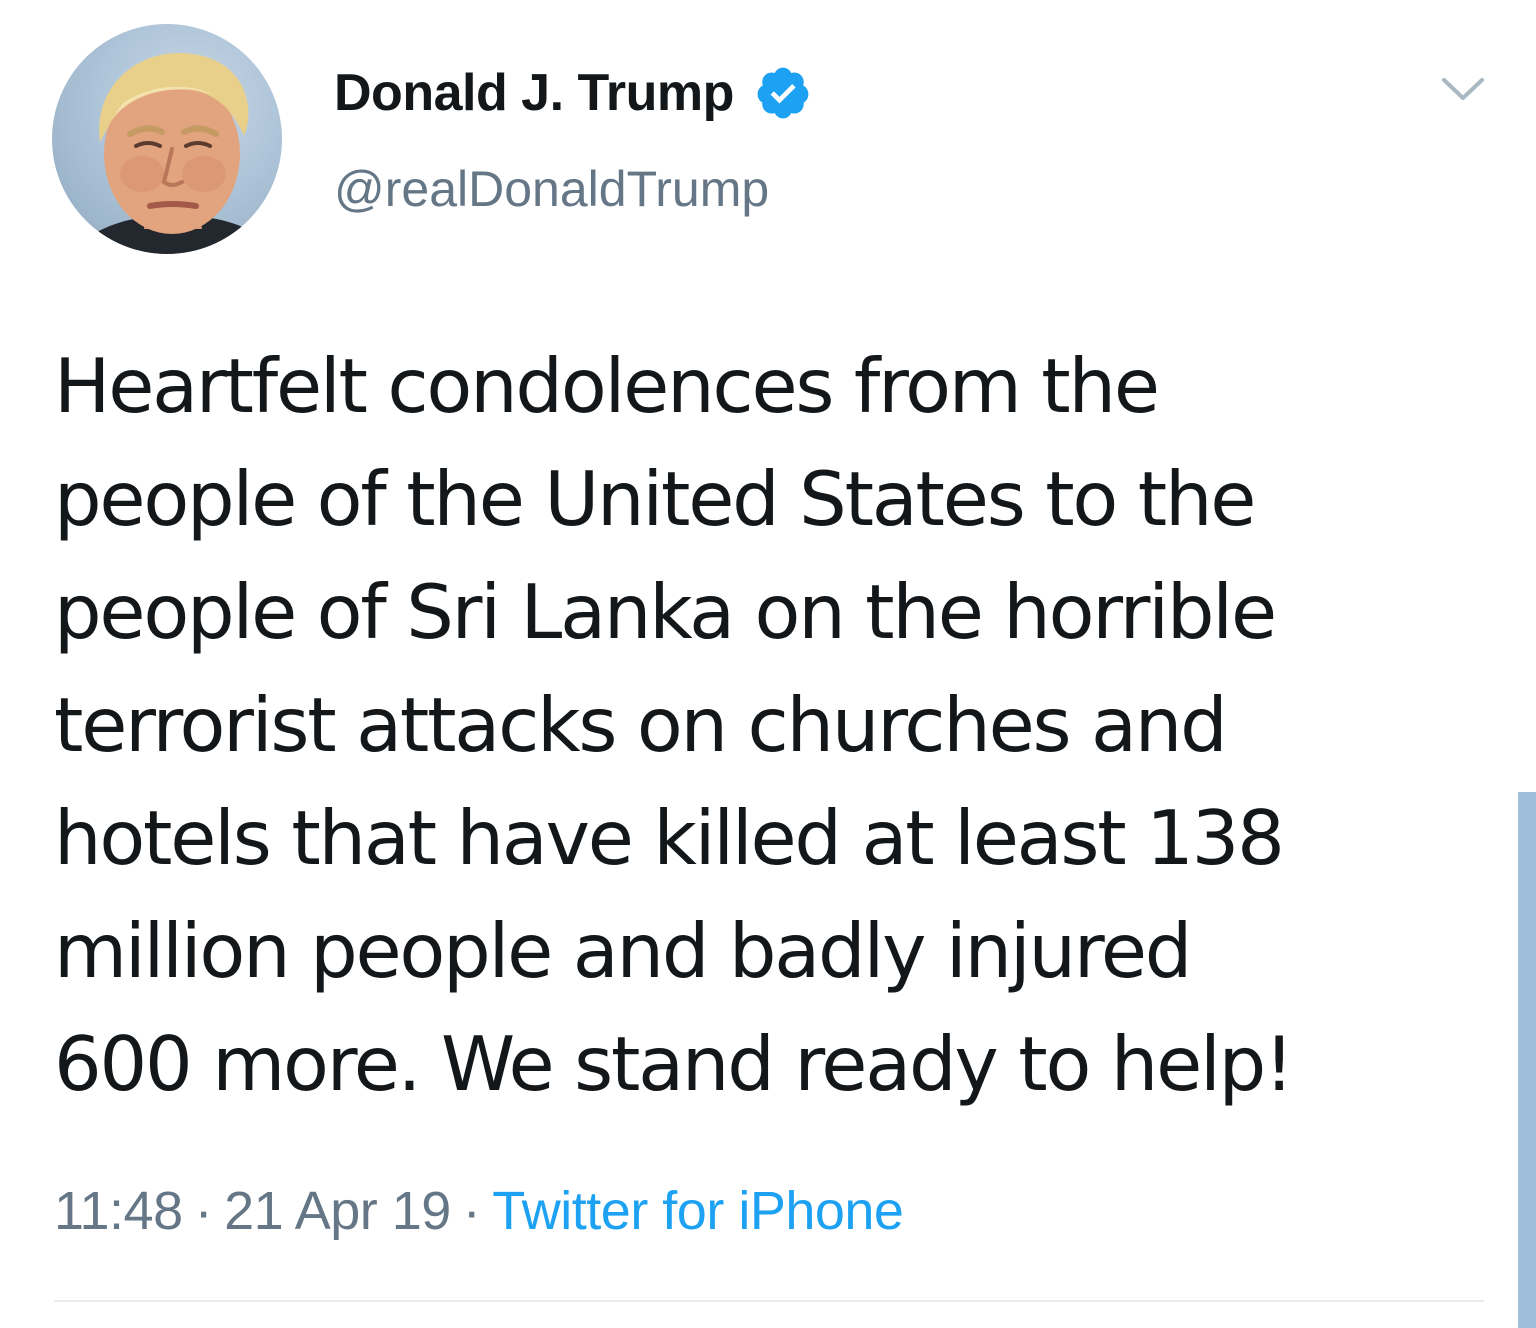 The image size is (1536, 1328). I want to click on verified-badge-icon, so click(783, 93).